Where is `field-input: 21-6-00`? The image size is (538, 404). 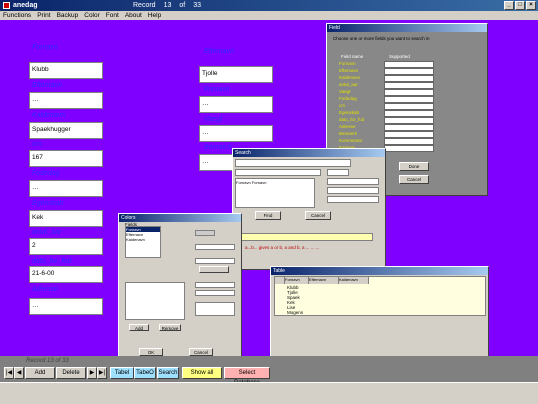 field-input: 21-6-00 is located at coordinates (66, 274).